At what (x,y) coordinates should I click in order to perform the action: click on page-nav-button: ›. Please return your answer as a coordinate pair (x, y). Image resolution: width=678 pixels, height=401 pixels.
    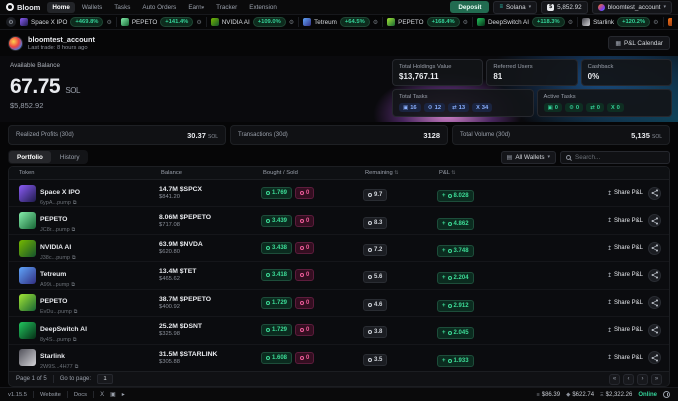
    Looking at the image, I should click on (642, 379).